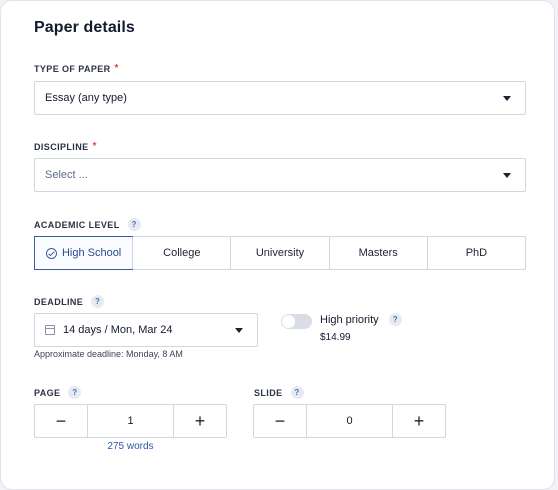  Describe the element at coordinates (349, 319) in the screenshot. I see `high-priority-label-text: High priority` at that location.